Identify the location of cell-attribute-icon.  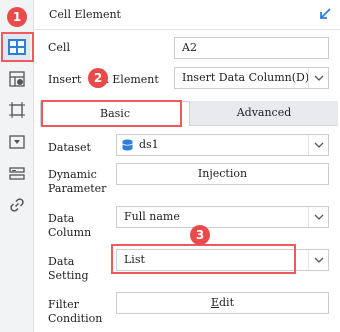
(17, 79).